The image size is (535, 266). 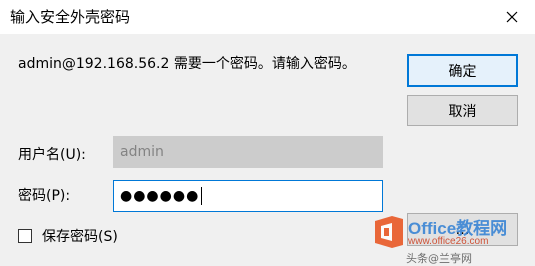 What do you see at coordinates (52, 155) in the screenshot?
I see `username-label: 用户名(U):` at bounding box center [52, 155].